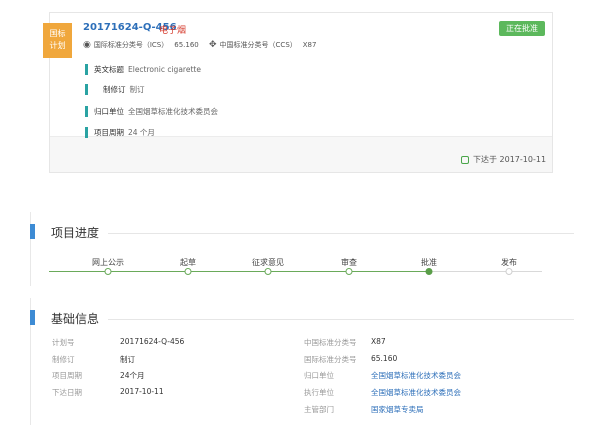  What do you see at coordinates (75, 319) in the screenshot?
I see `basic-info-section-title: 基础信息` at bounding box center [75, 319].